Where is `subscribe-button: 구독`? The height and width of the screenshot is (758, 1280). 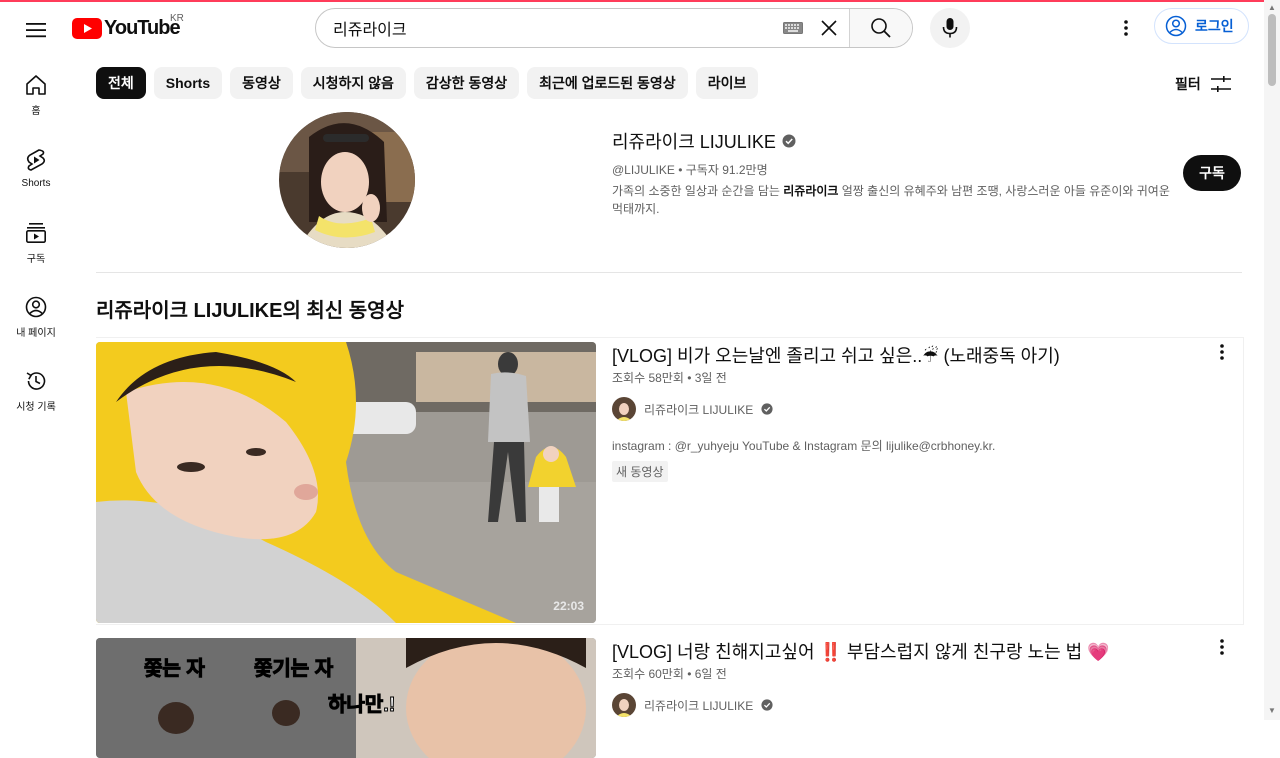
subscribe-button: 구독 is located at coordinates (1212, 173).